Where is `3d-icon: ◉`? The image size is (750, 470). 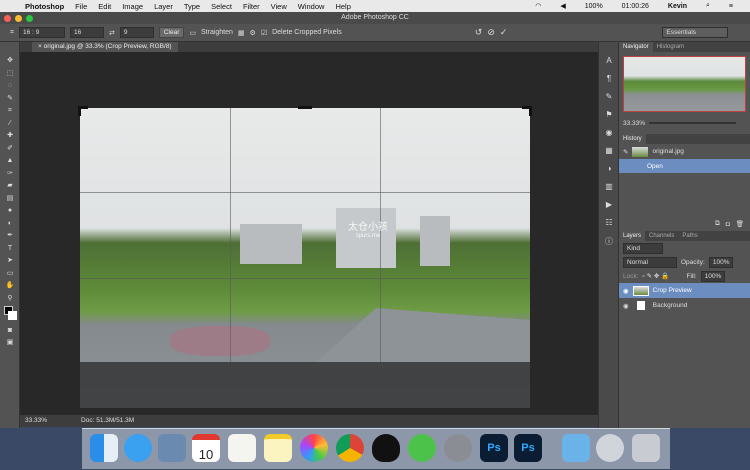
3d-icon: ◉ is located at coordinates (609, 134).